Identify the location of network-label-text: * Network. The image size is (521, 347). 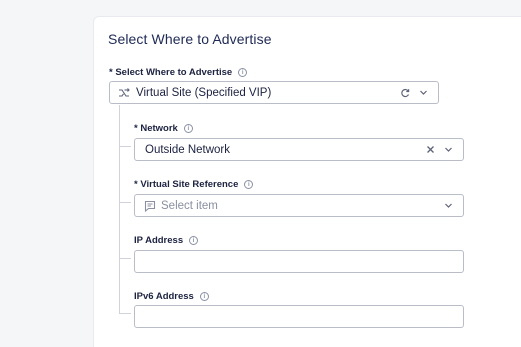
(156, 128).